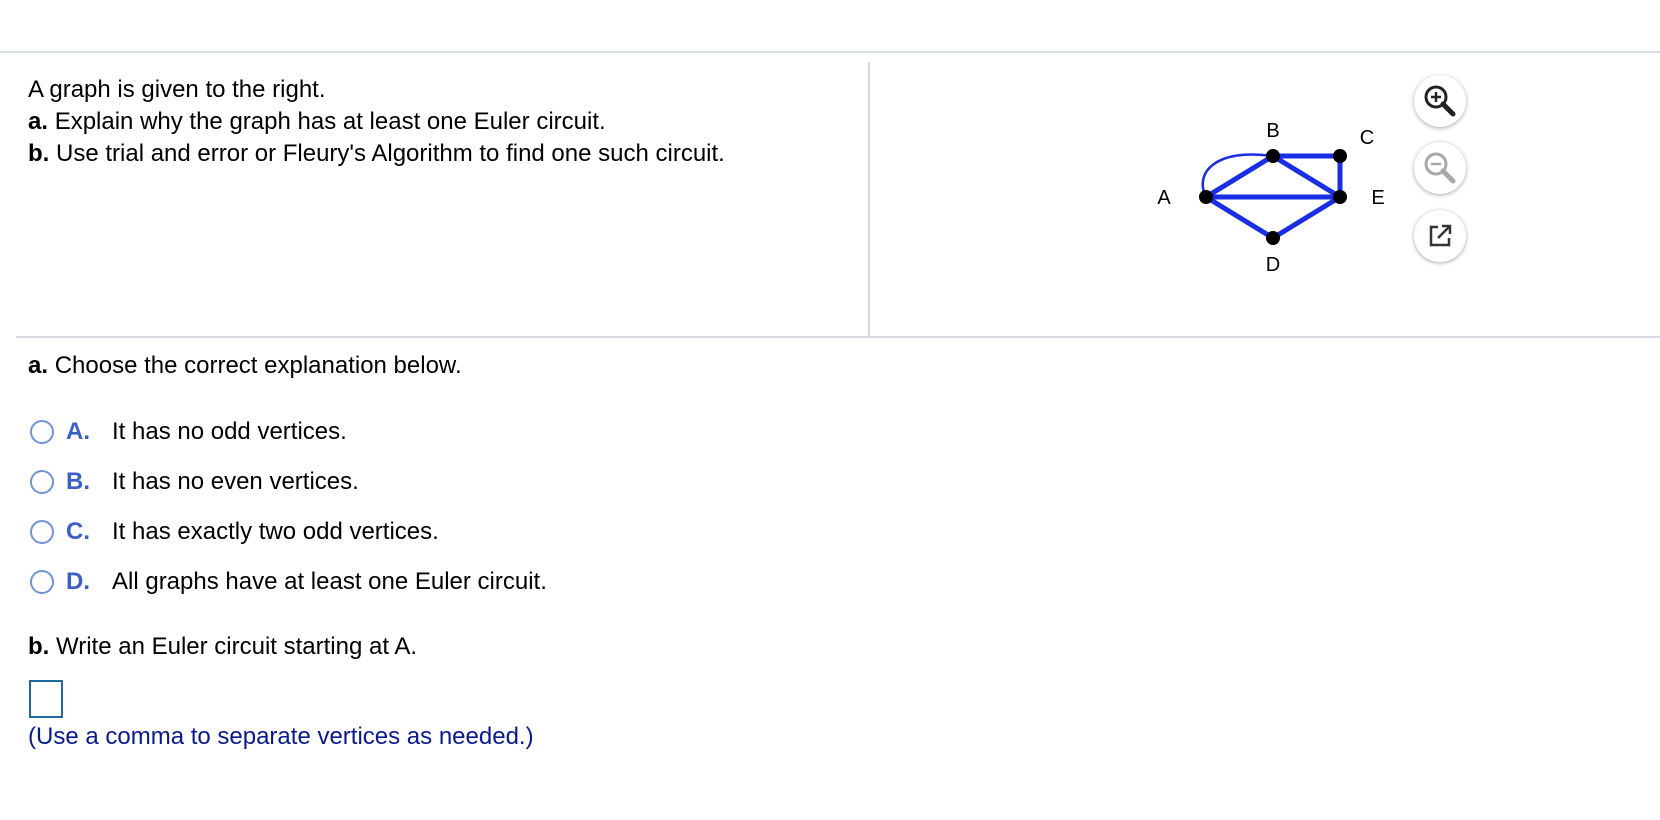  What do you see at coordinates (275, 531) in the screenshot?
I see `choice-c-text: It has exactly two odd vertices.` at bounding box center [275, 531].